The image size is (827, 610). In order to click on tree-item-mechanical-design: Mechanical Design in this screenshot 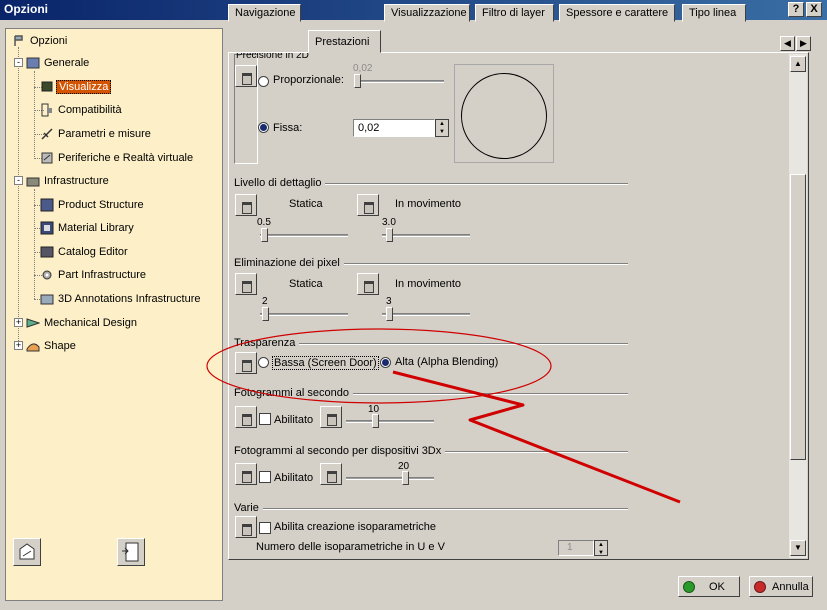, I will do `click(82, 323)`.